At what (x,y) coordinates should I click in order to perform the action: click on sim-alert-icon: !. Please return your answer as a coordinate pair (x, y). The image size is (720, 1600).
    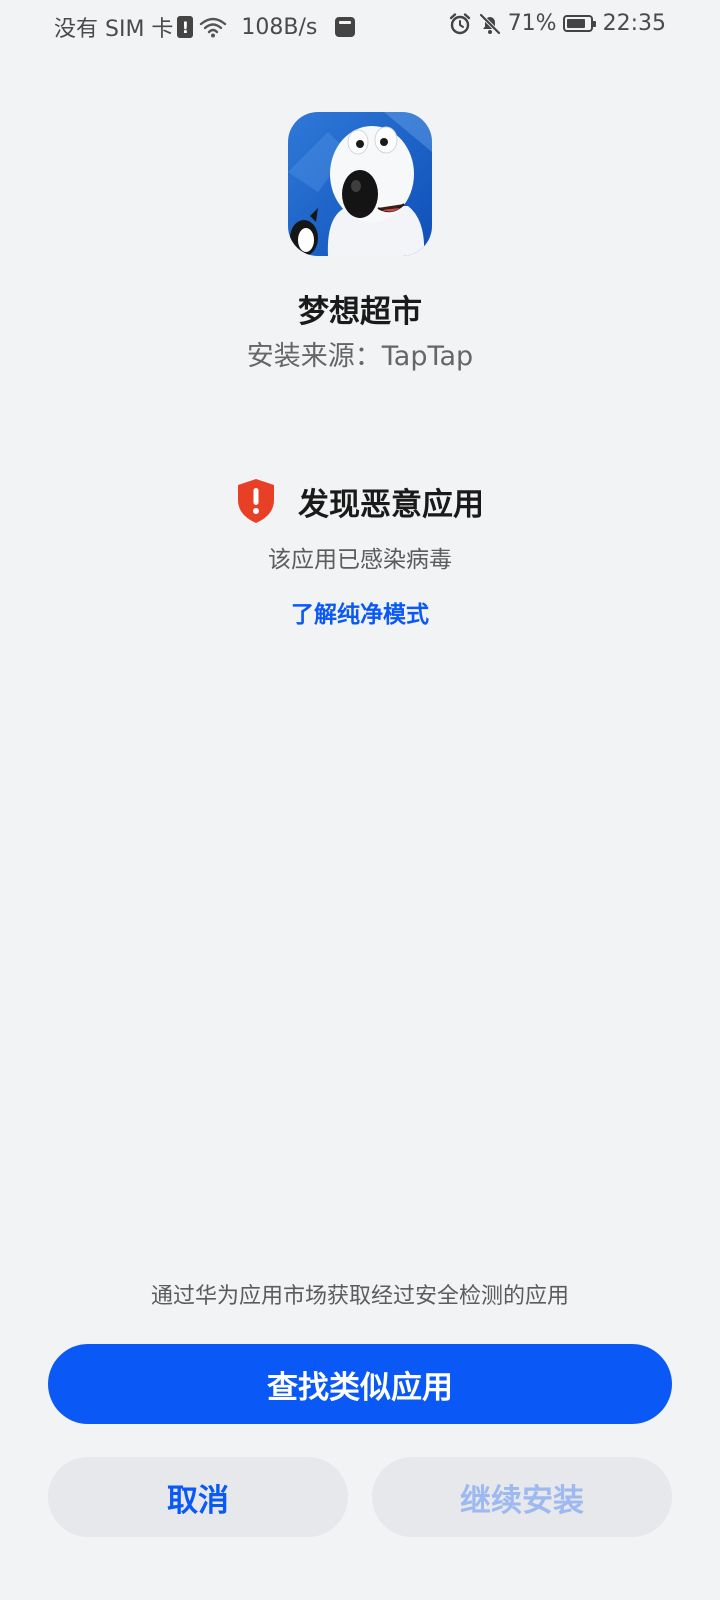
    Looking at the image, I should click on (185, 27).